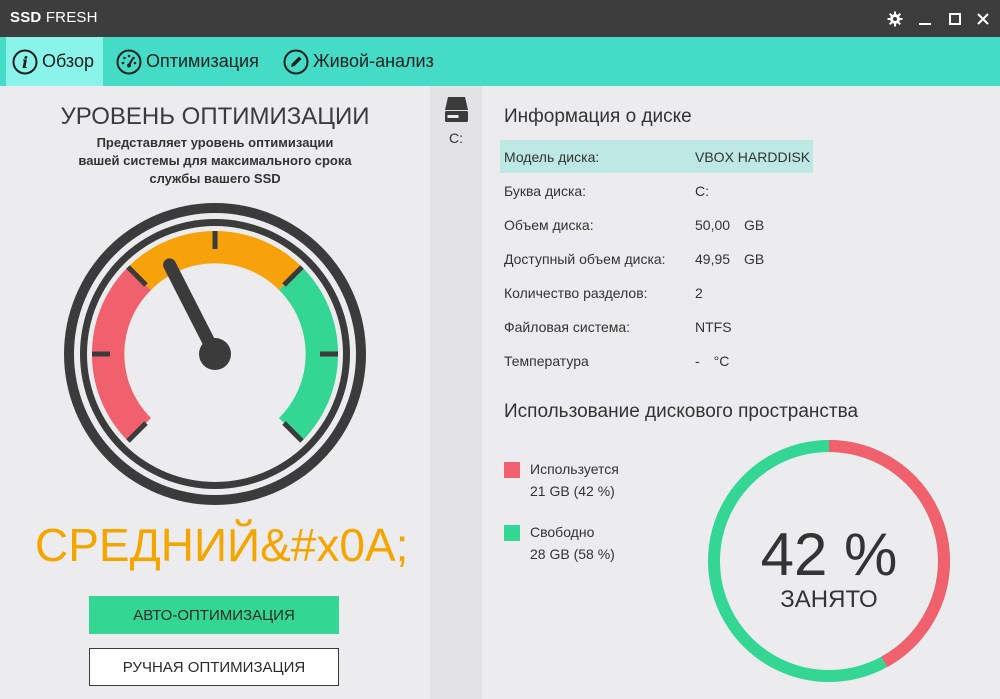  What do you see at coordinates (681, 411) in the screenshot?
I see `disk-usage-title: Использование дискового пространства` at bounding box center [681, 411].